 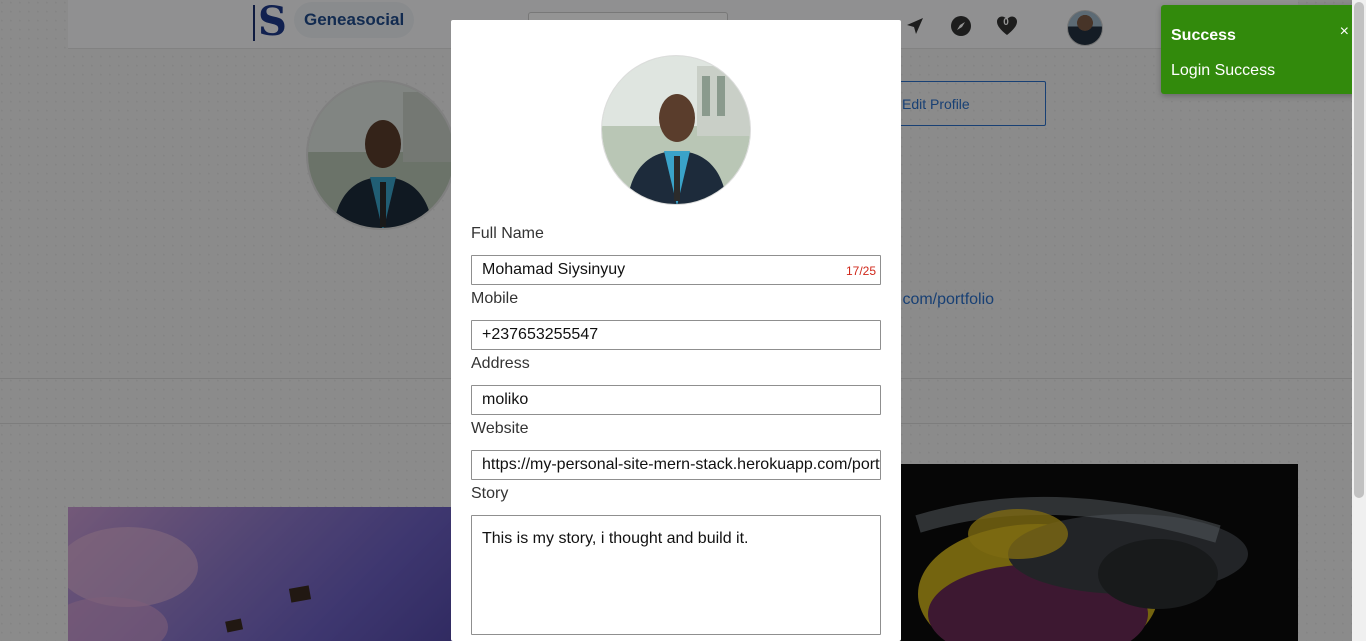 I want to click on mobile-label: Mobile, so click(x=495, y=298).